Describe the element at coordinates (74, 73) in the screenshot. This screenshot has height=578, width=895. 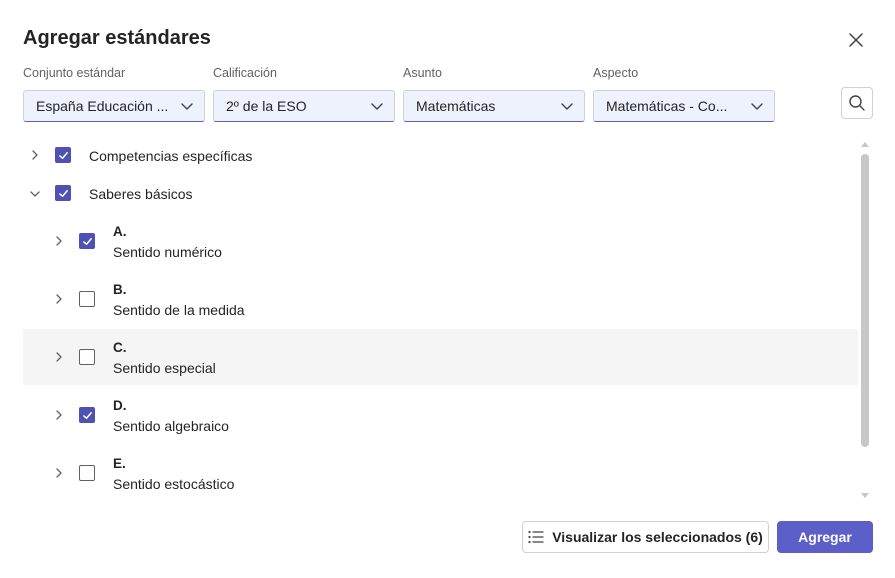
I see `filter-standard-set-label: Conjunto estándar` at that location.